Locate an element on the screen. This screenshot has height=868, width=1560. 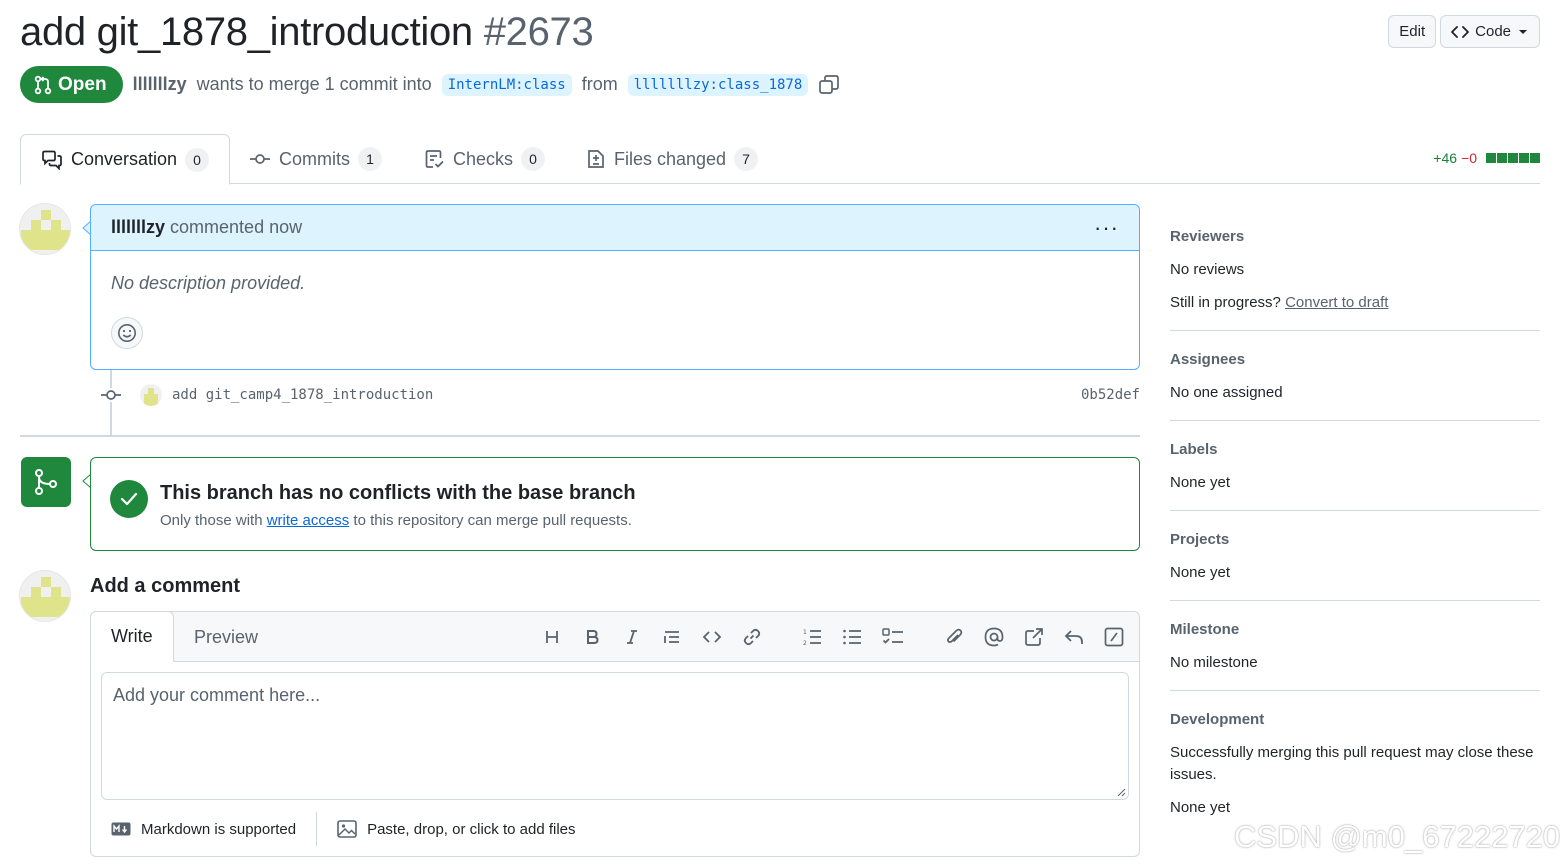
tab-checks-label: Checks is located at coordinates (483, 158).